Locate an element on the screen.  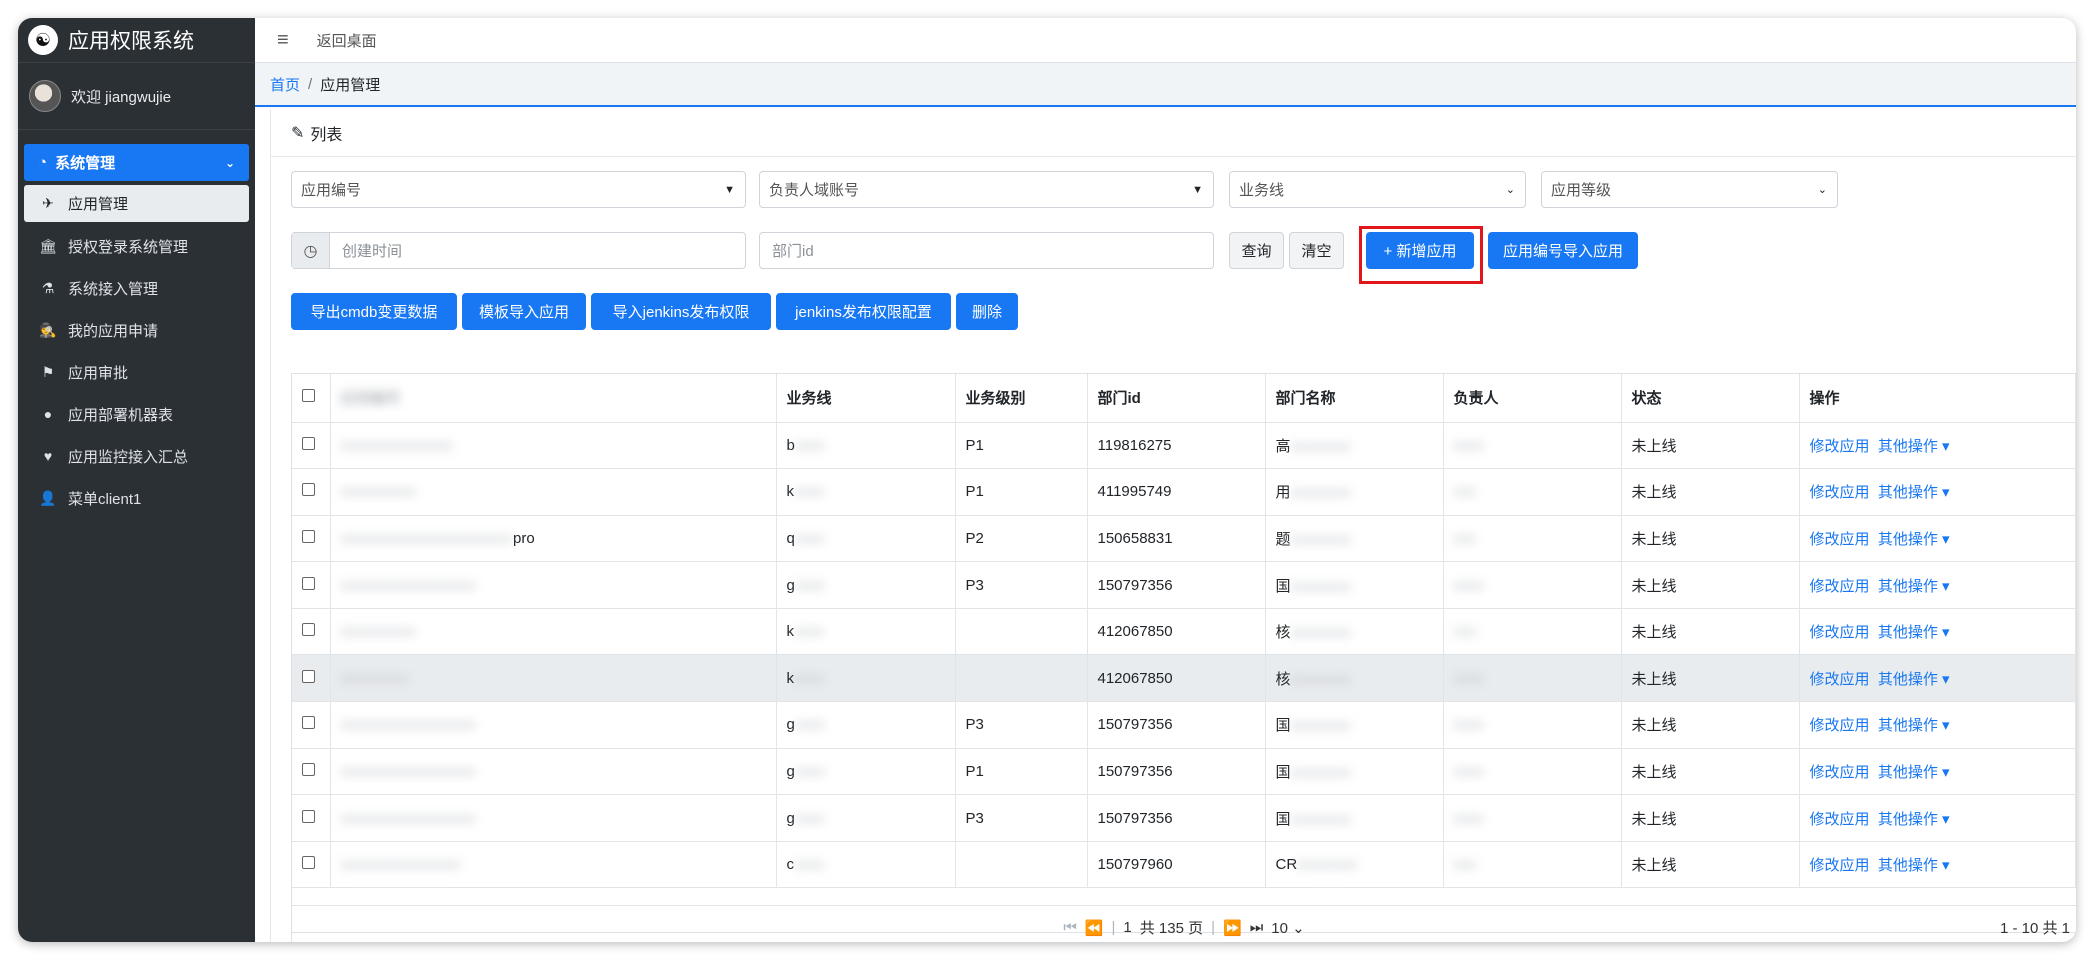
select-all-checkbox is located at coordinates (308, 396).